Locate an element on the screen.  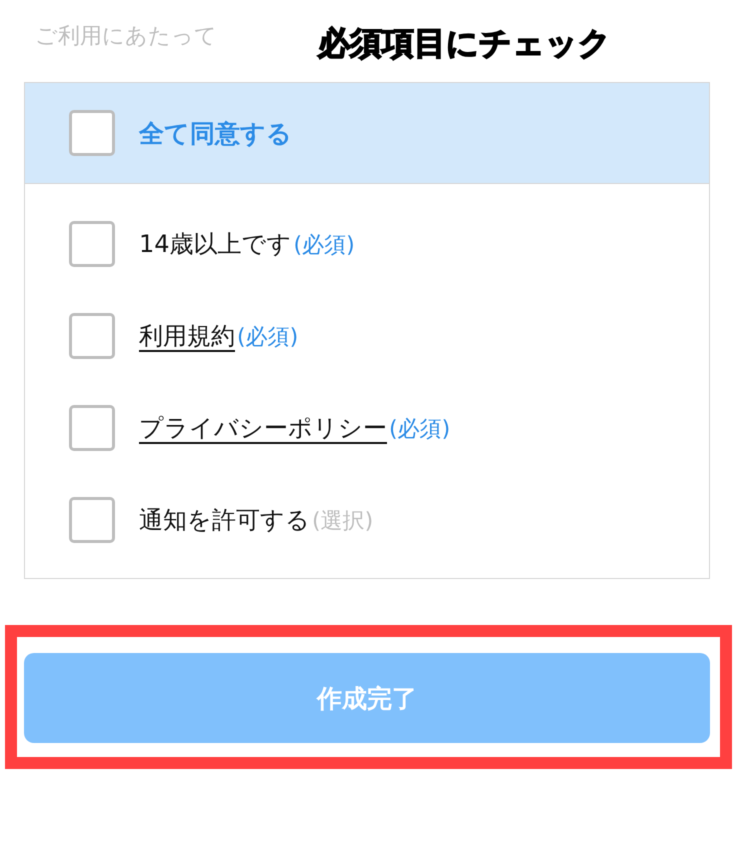
section-title: ご利用にあたって is located at coordinates (126, 37).